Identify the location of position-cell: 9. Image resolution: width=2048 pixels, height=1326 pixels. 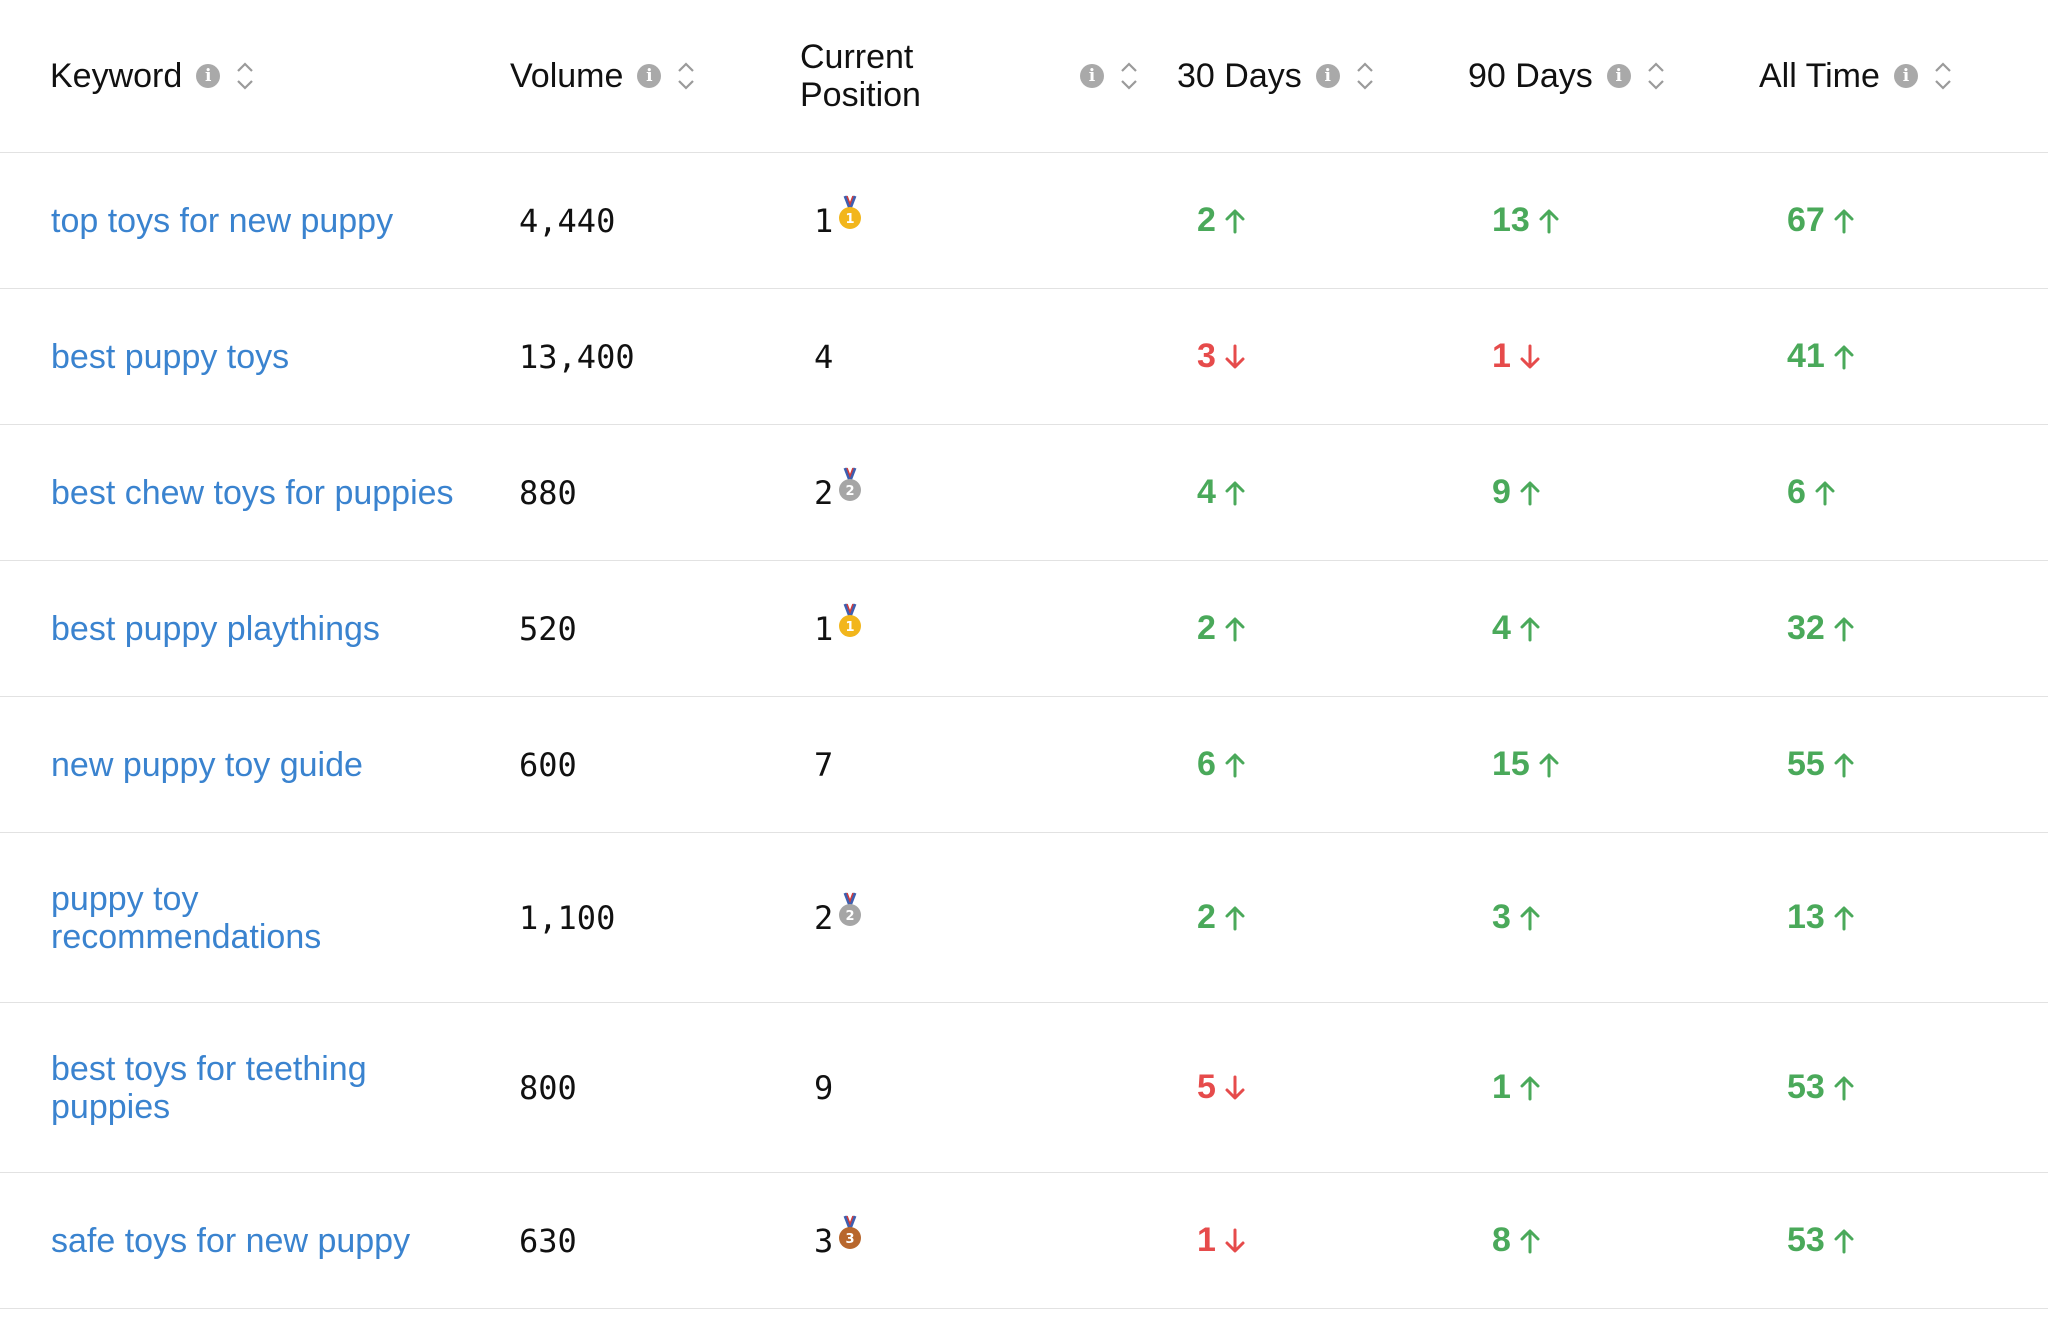
(824, 1087).